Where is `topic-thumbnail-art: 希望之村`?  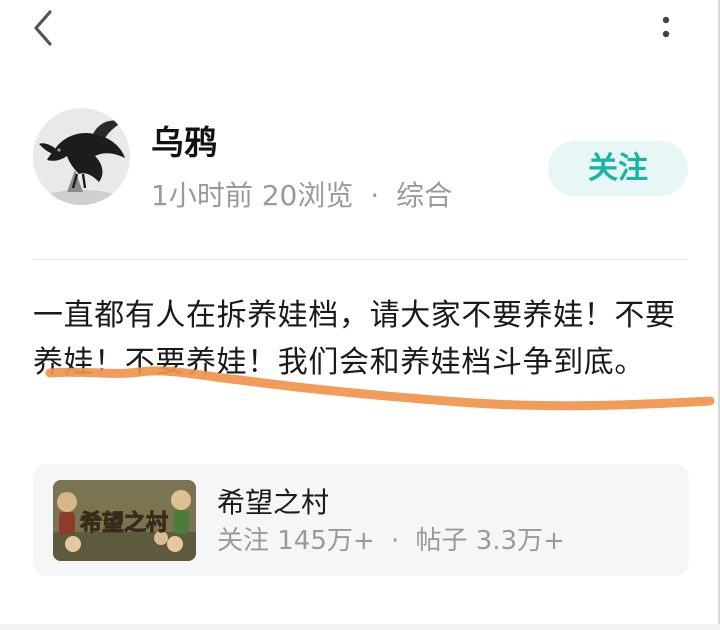
topic-thumbnail-art: 希望之村 is located at coordinates (124, 520).